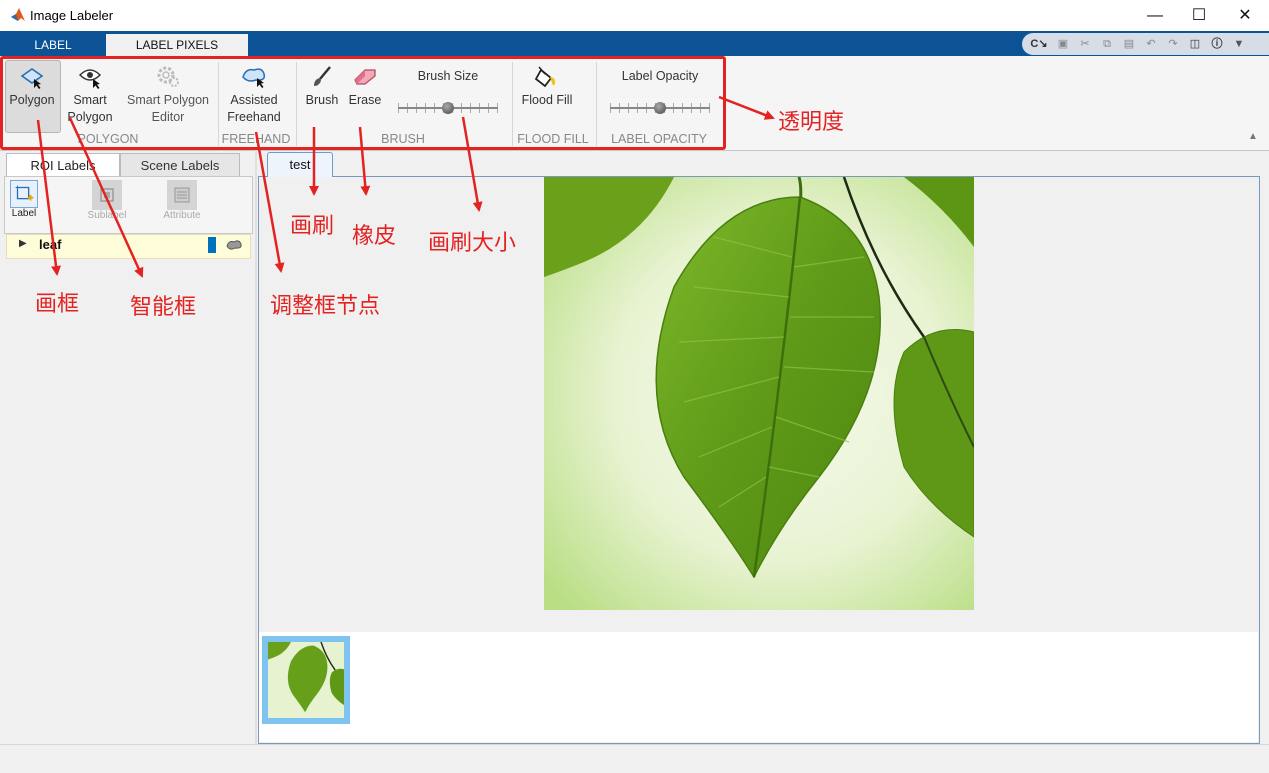 Image resolution: width=1269 pixels, height=773 pixels. I want to click on filmstrip, so click(758, 687).